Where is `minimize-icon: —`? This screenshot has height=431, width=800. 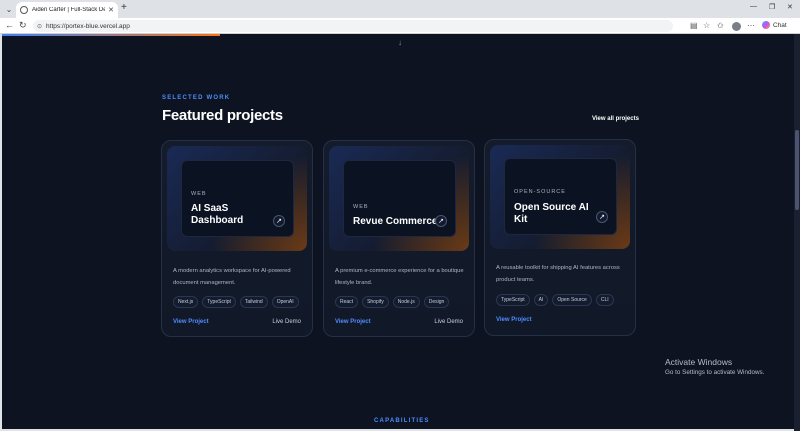 minimize-icon: — is located at coordinates (753, 6).